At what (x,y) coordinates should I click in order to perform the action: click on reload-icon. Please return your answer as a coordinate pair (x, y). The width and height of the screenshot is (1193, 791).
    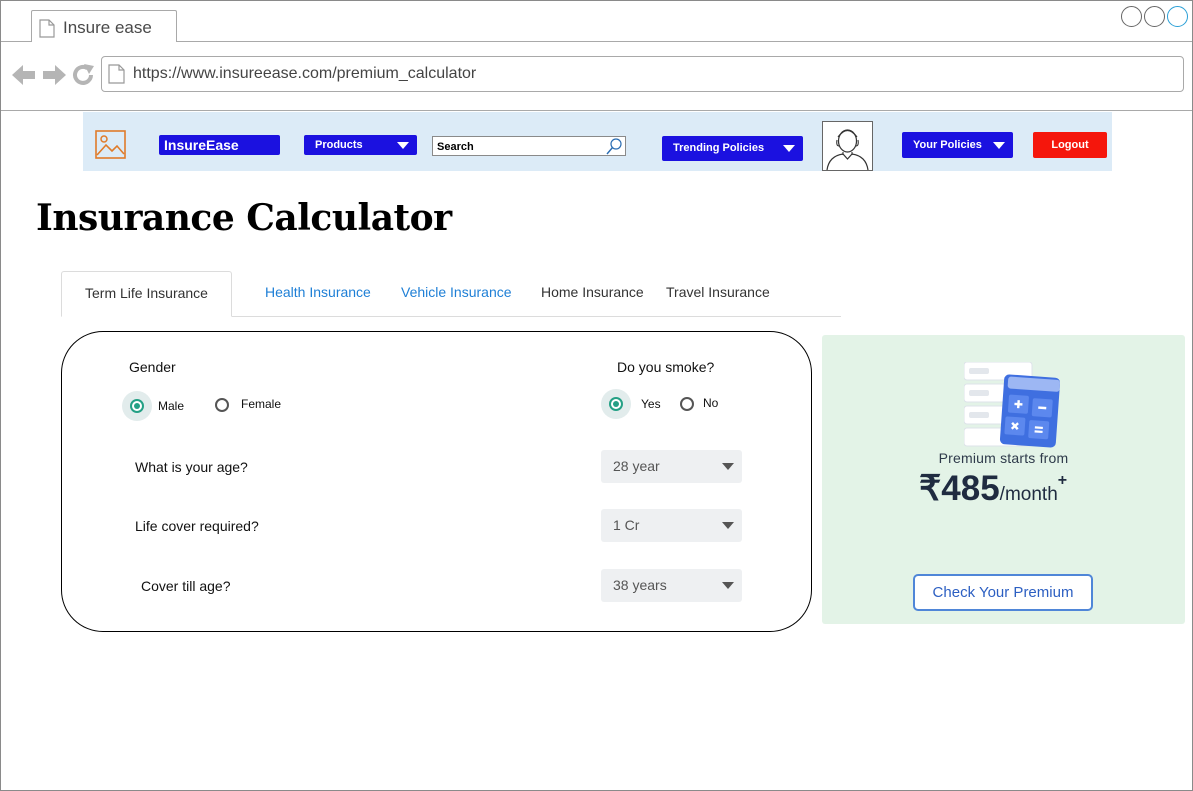
    Looking at the image, I should click on (84, 77).